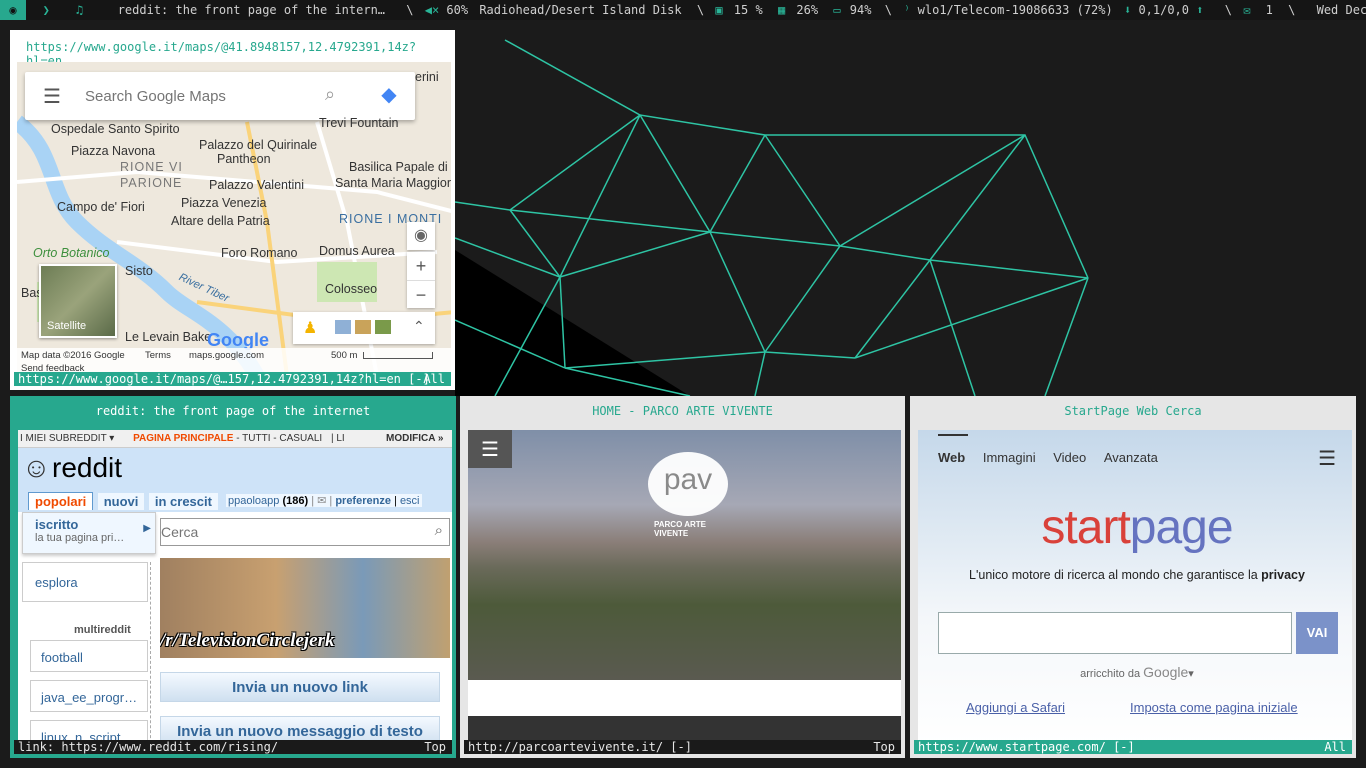  Describe the element at coordinates (688, 479) in the screenshot. I see `logo-text: pav` at that location.